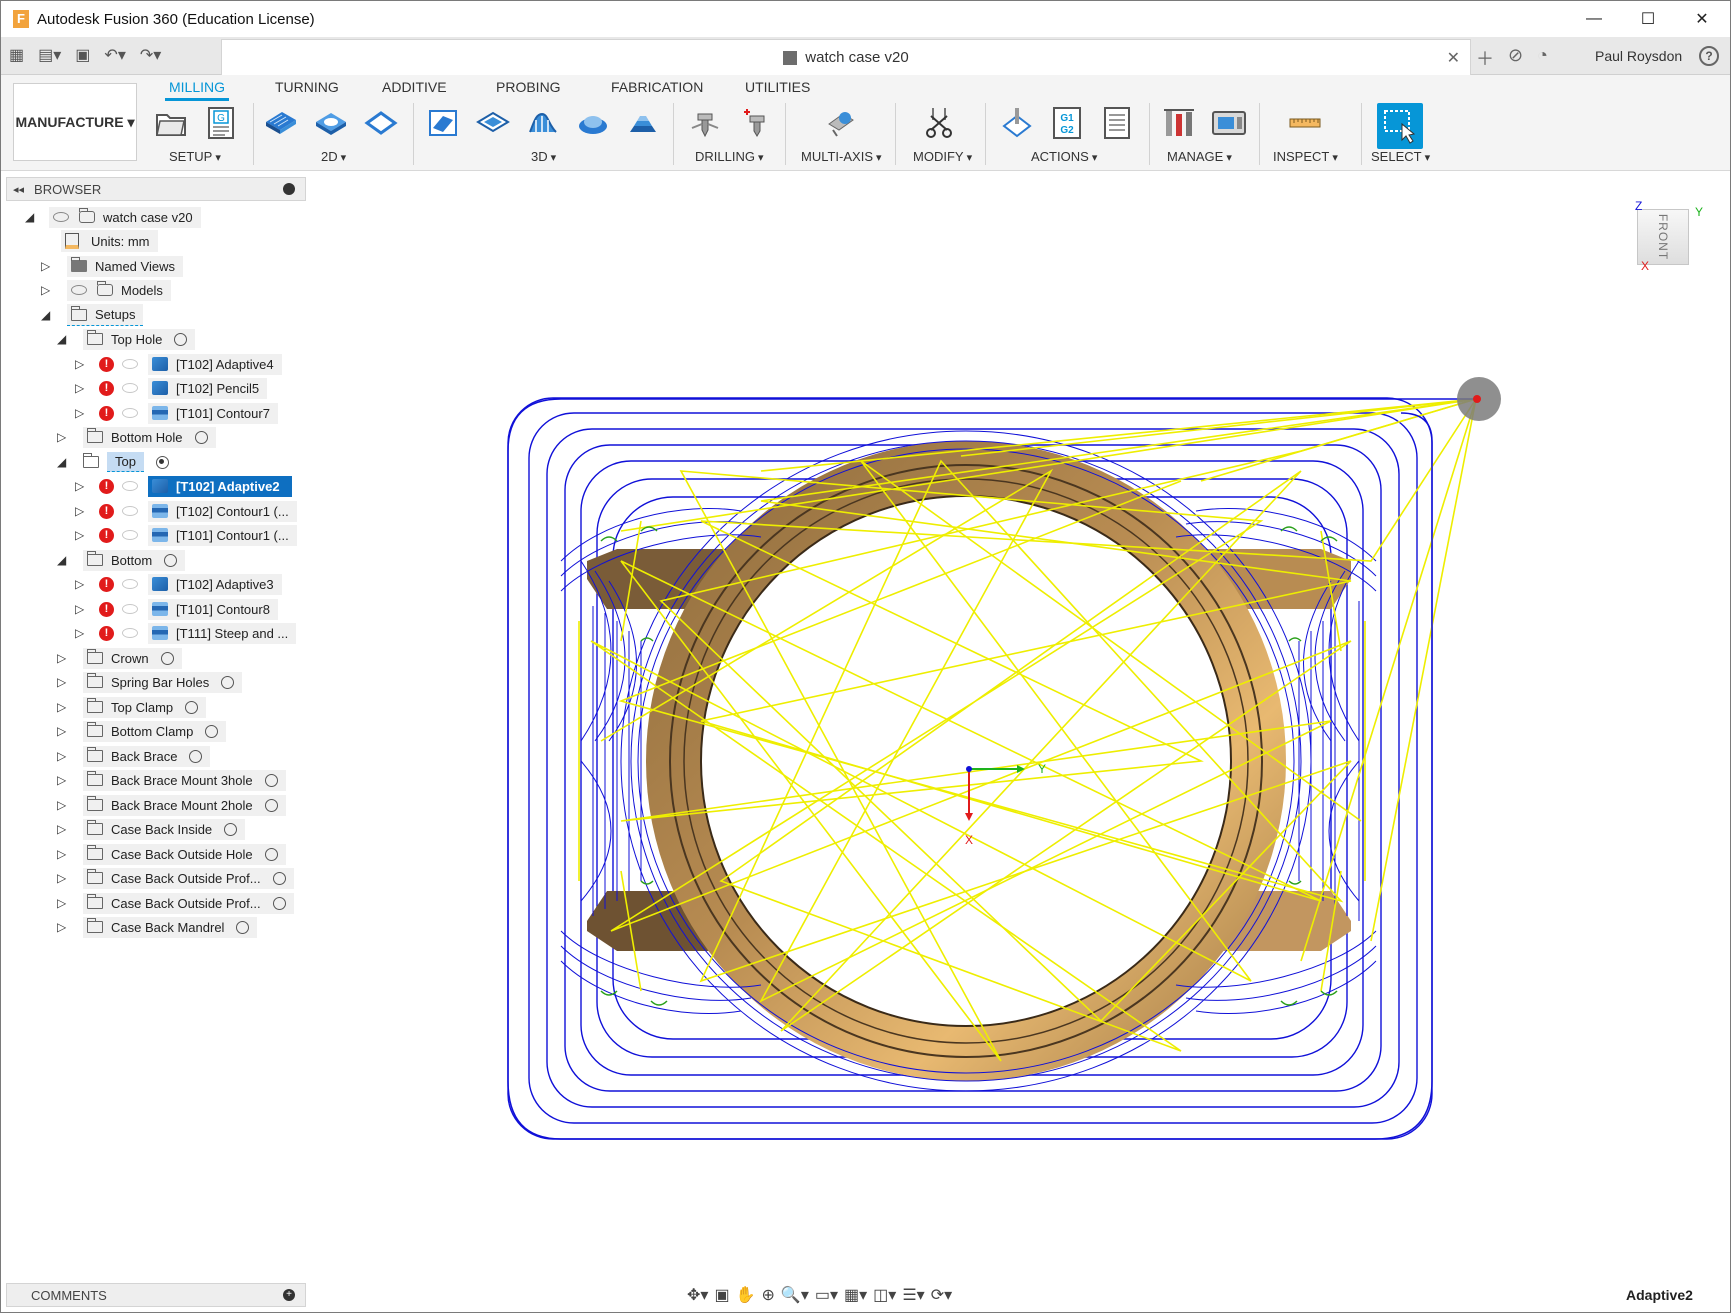  What do you see at coordinates (414, 87) in the screenshot?
I see `tab-additive: ADDITIVE` at bounding box center [414, 87].